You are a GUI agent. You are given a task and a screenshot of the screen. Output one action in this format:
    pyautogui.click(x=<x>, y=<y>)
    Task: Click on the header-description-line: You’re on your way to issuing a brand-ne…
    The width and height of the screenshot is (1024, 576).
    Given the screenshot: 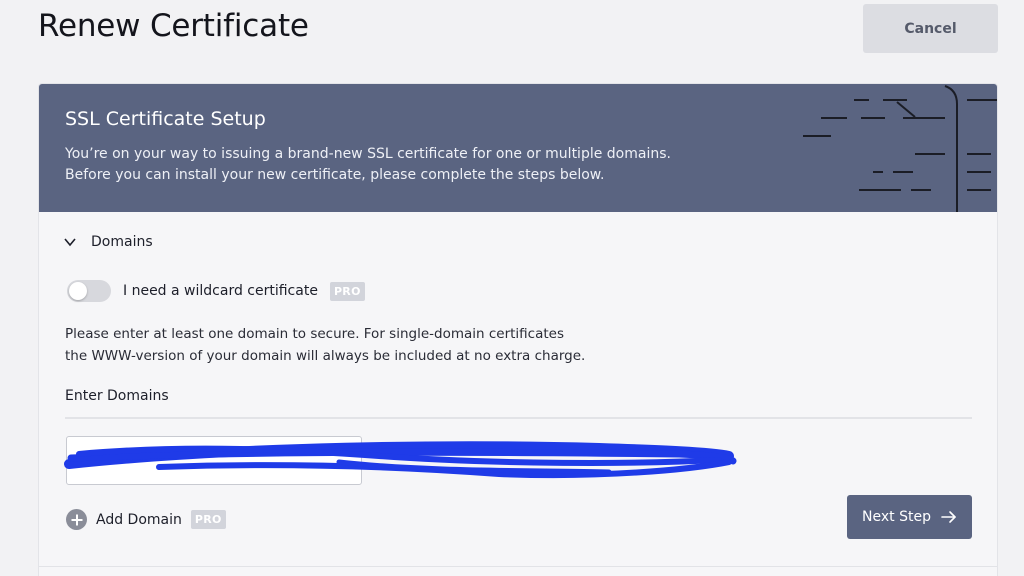 What is the action you would take?
    pyautogui.click(x=368, y=154)
    